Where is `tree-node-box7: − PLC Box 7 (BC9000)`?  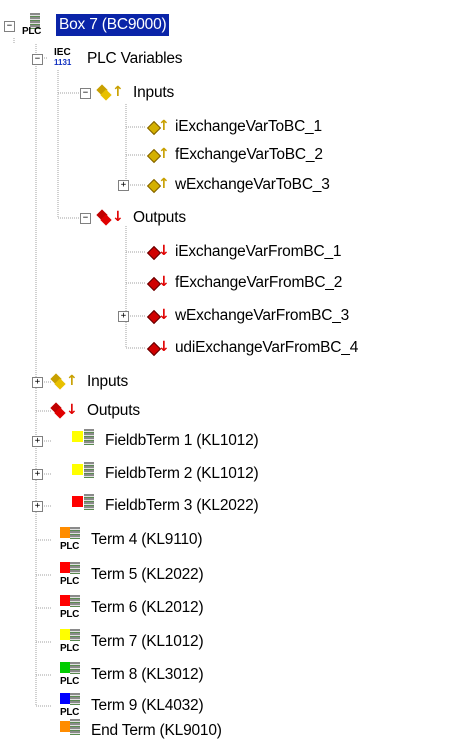
tree-node-box7: − PLC Box 7 (BC9000) is located at coordinates (87, 25).